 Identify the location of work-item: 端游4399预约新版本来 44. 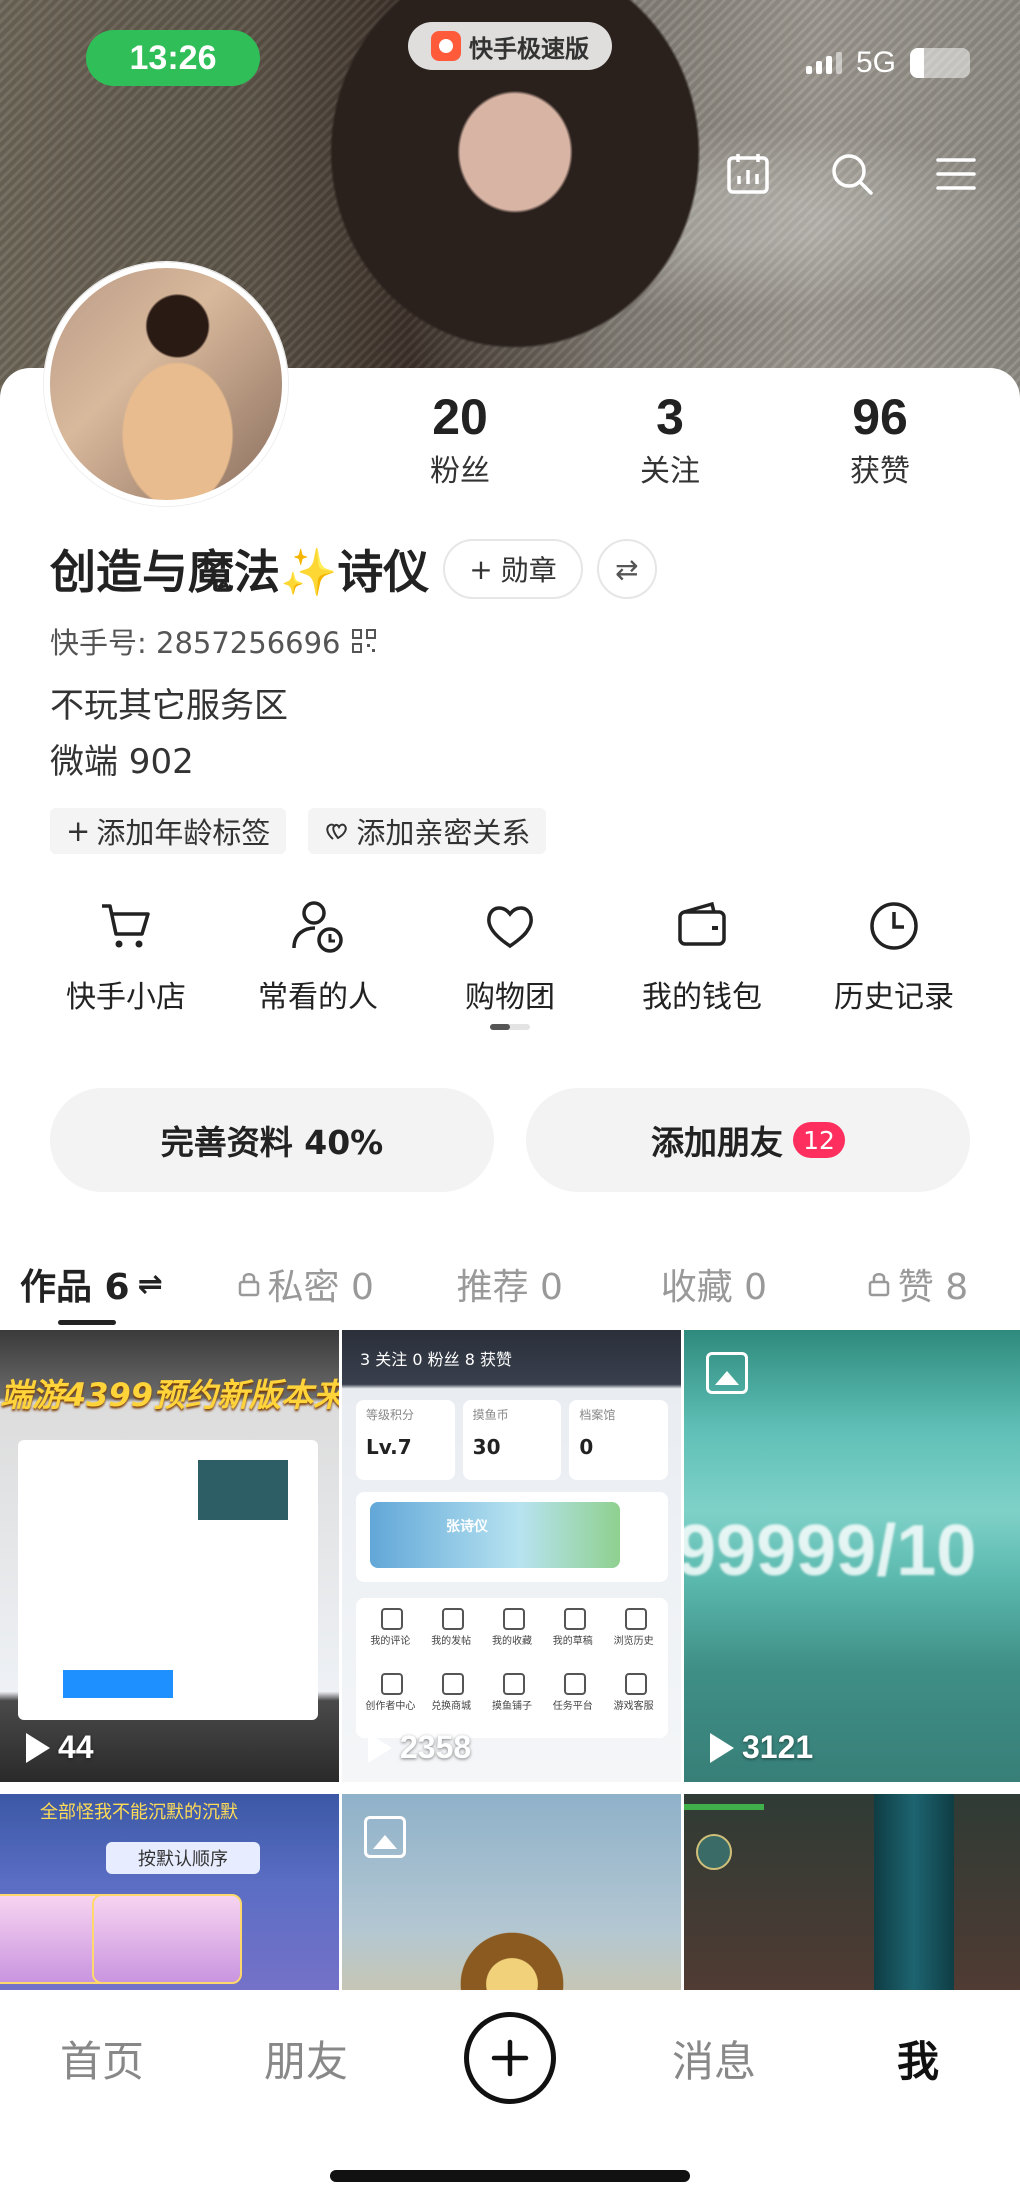
(169, 1556).